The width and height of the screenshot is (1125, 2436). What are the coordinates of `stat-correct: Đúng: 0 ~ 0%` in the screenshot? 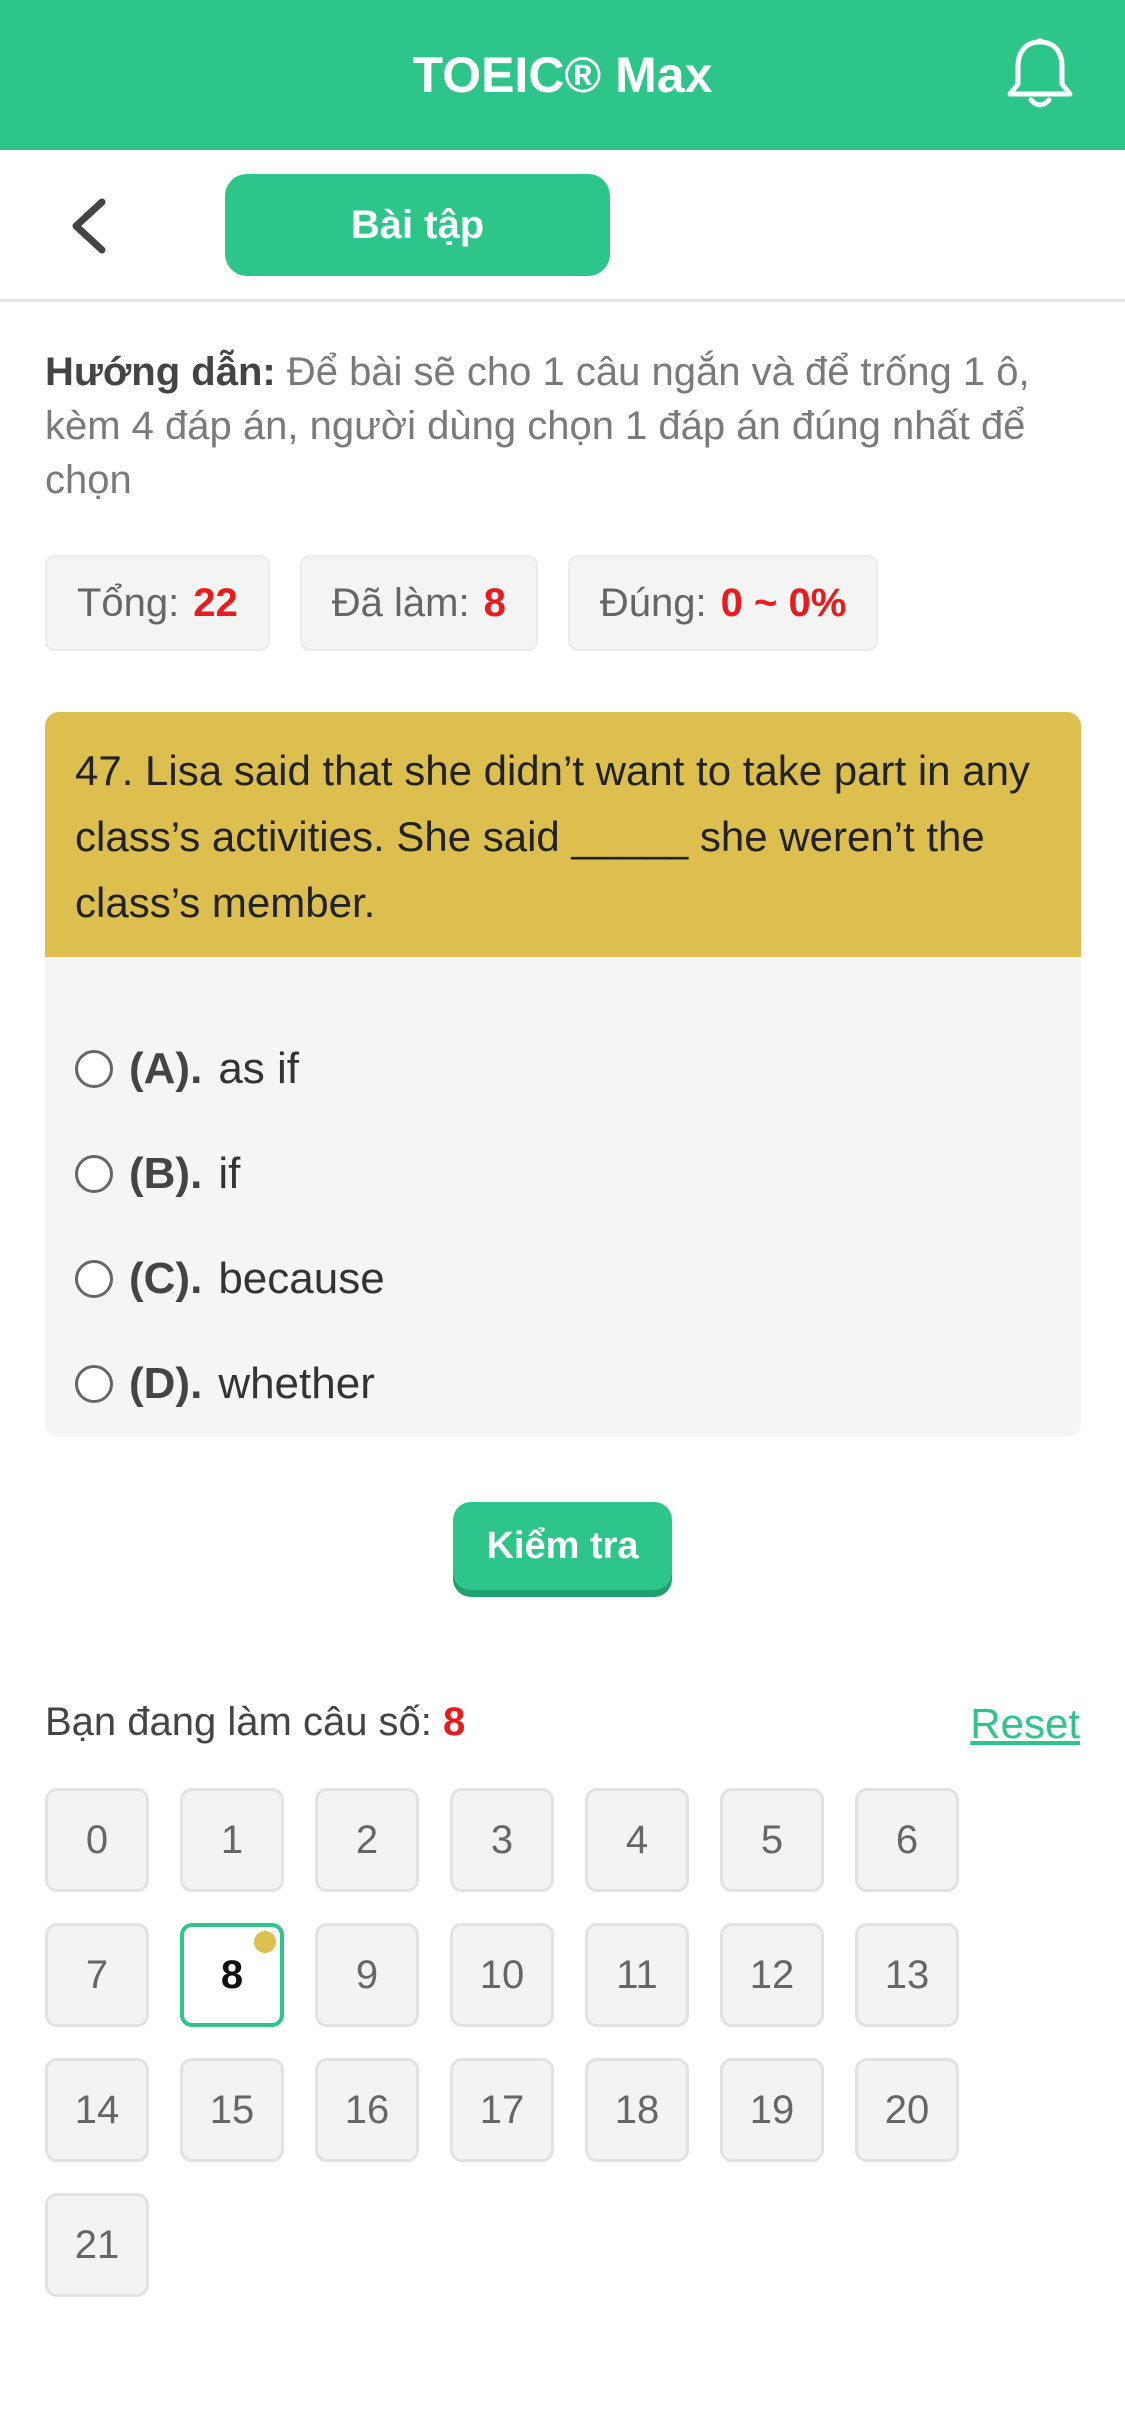 It's located at (723, 603).